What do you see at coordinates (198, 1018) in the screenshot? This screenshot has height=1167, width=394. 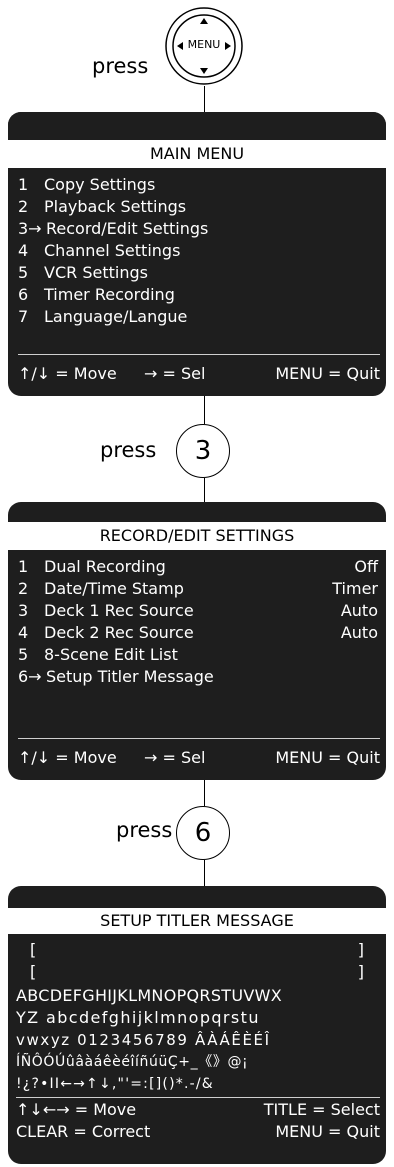 I see `char-row-2: YZ abcdefghijklmnopqrstu` at bounding box center [198, 1018].